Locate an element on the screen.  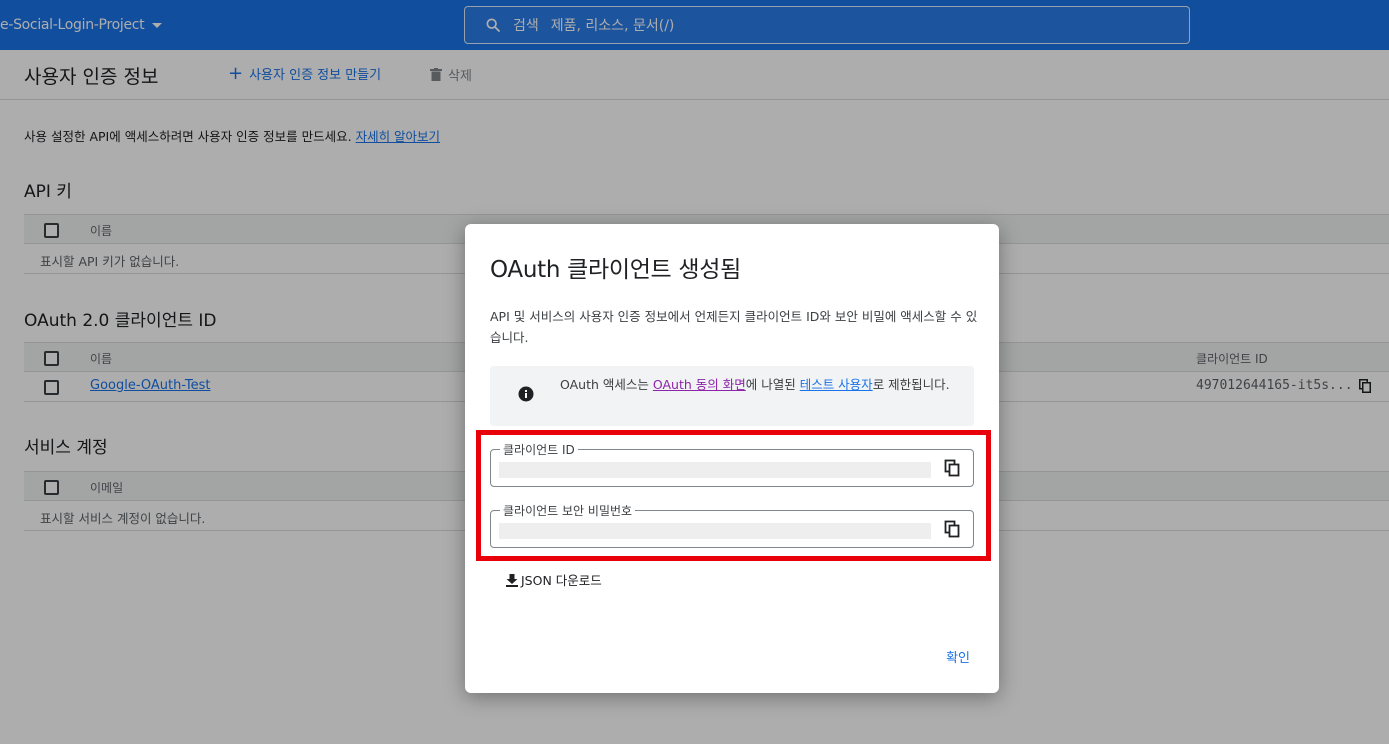
json-download-button: JSON 다운로드 is located at coordinates (553, 579).